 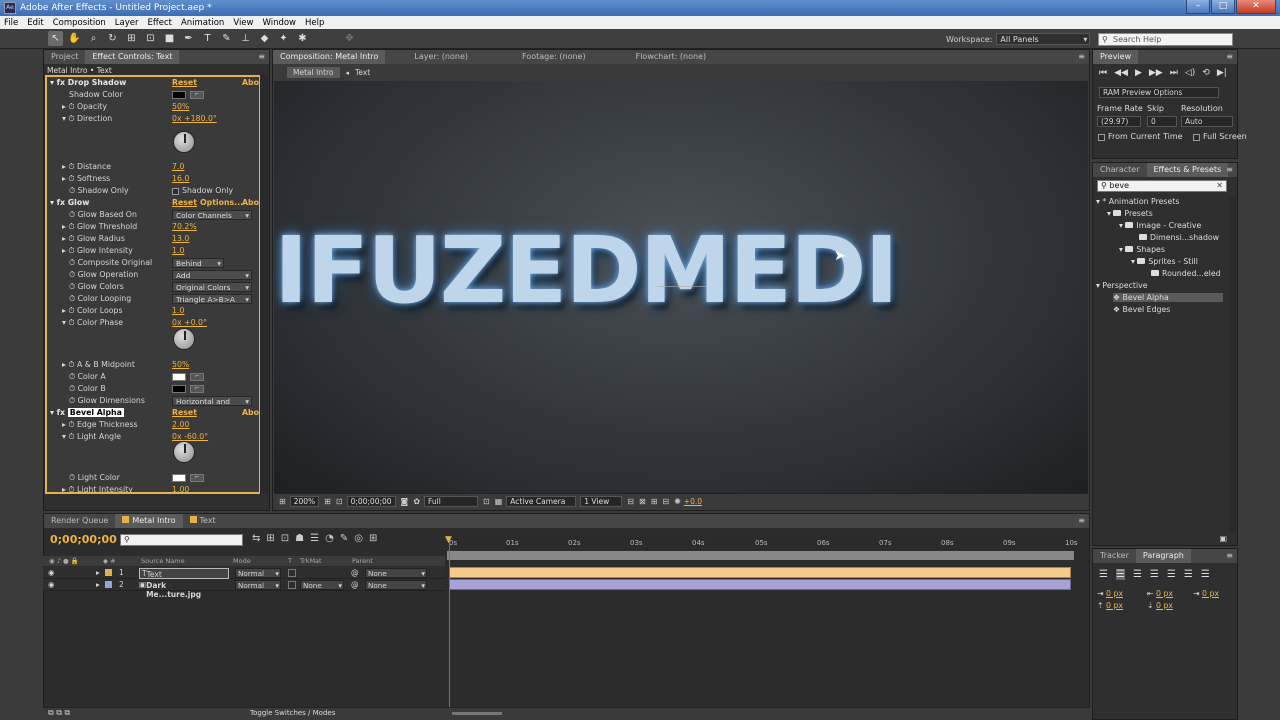 I want to click on pickwhip-icon: @, so click(x=355, y=572).